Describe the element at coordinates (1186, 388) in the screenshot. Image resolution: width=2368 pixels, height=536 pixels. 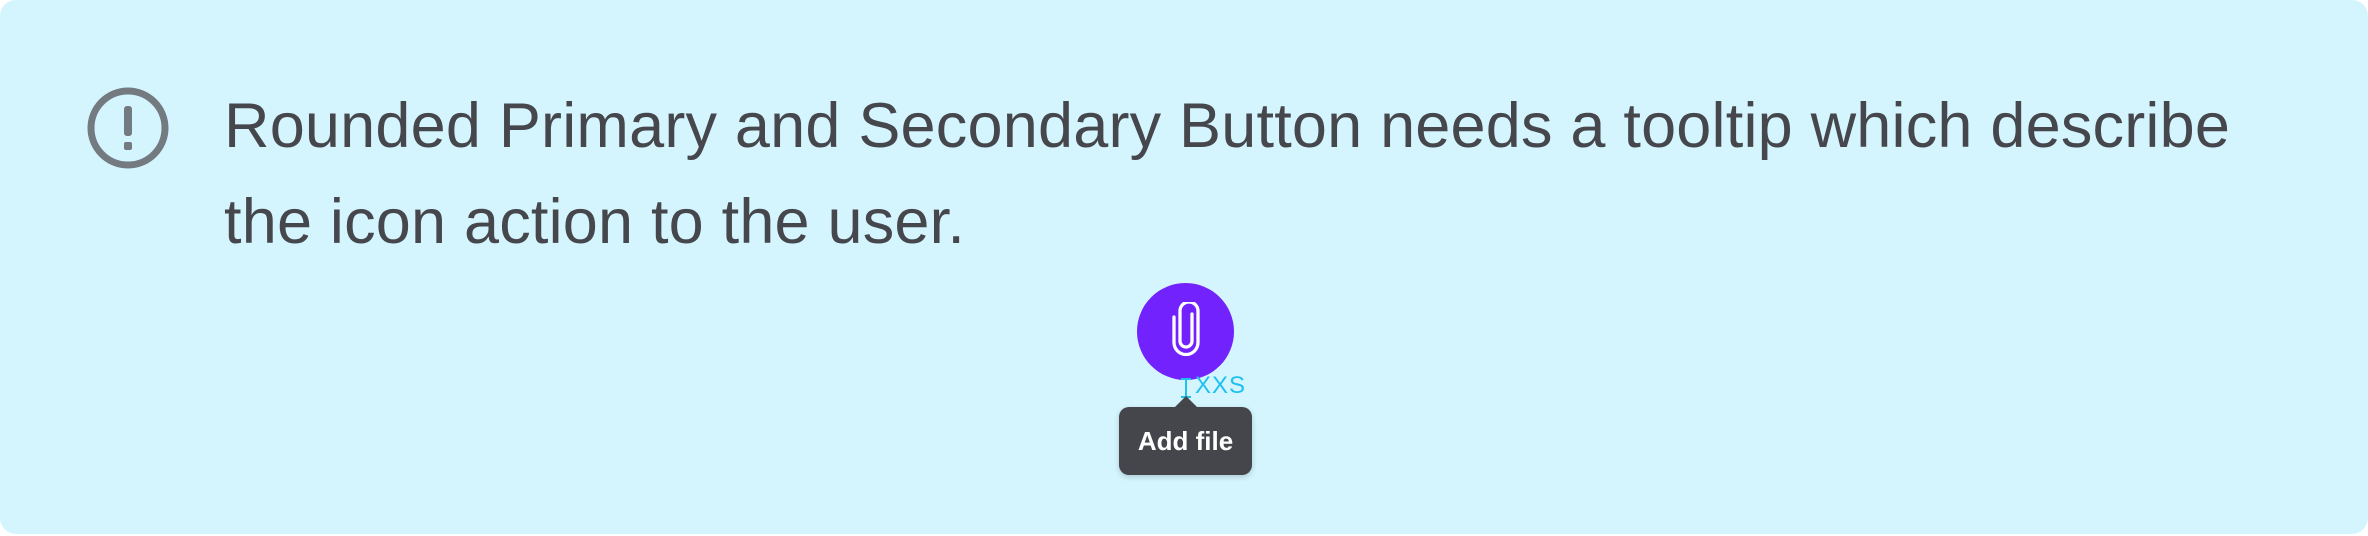
I see `spacing-marker` at that location.